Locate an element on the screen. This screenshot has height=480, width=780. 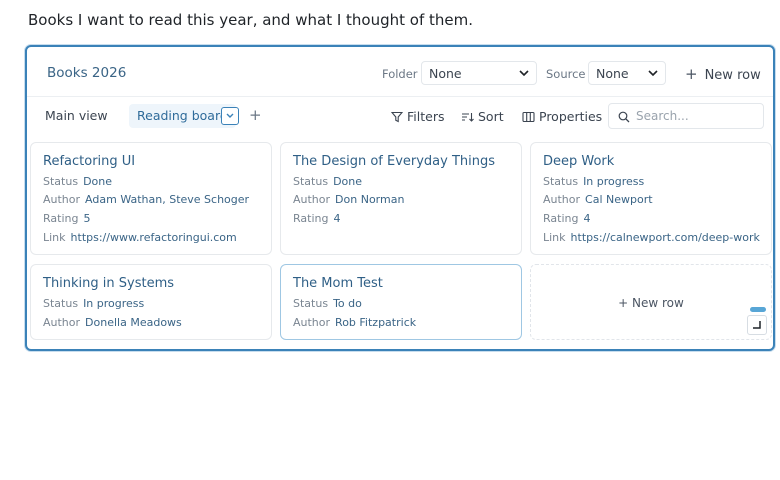
card-property: Link https://calnewport.com/deep-work is located at coordinates (651, 237).